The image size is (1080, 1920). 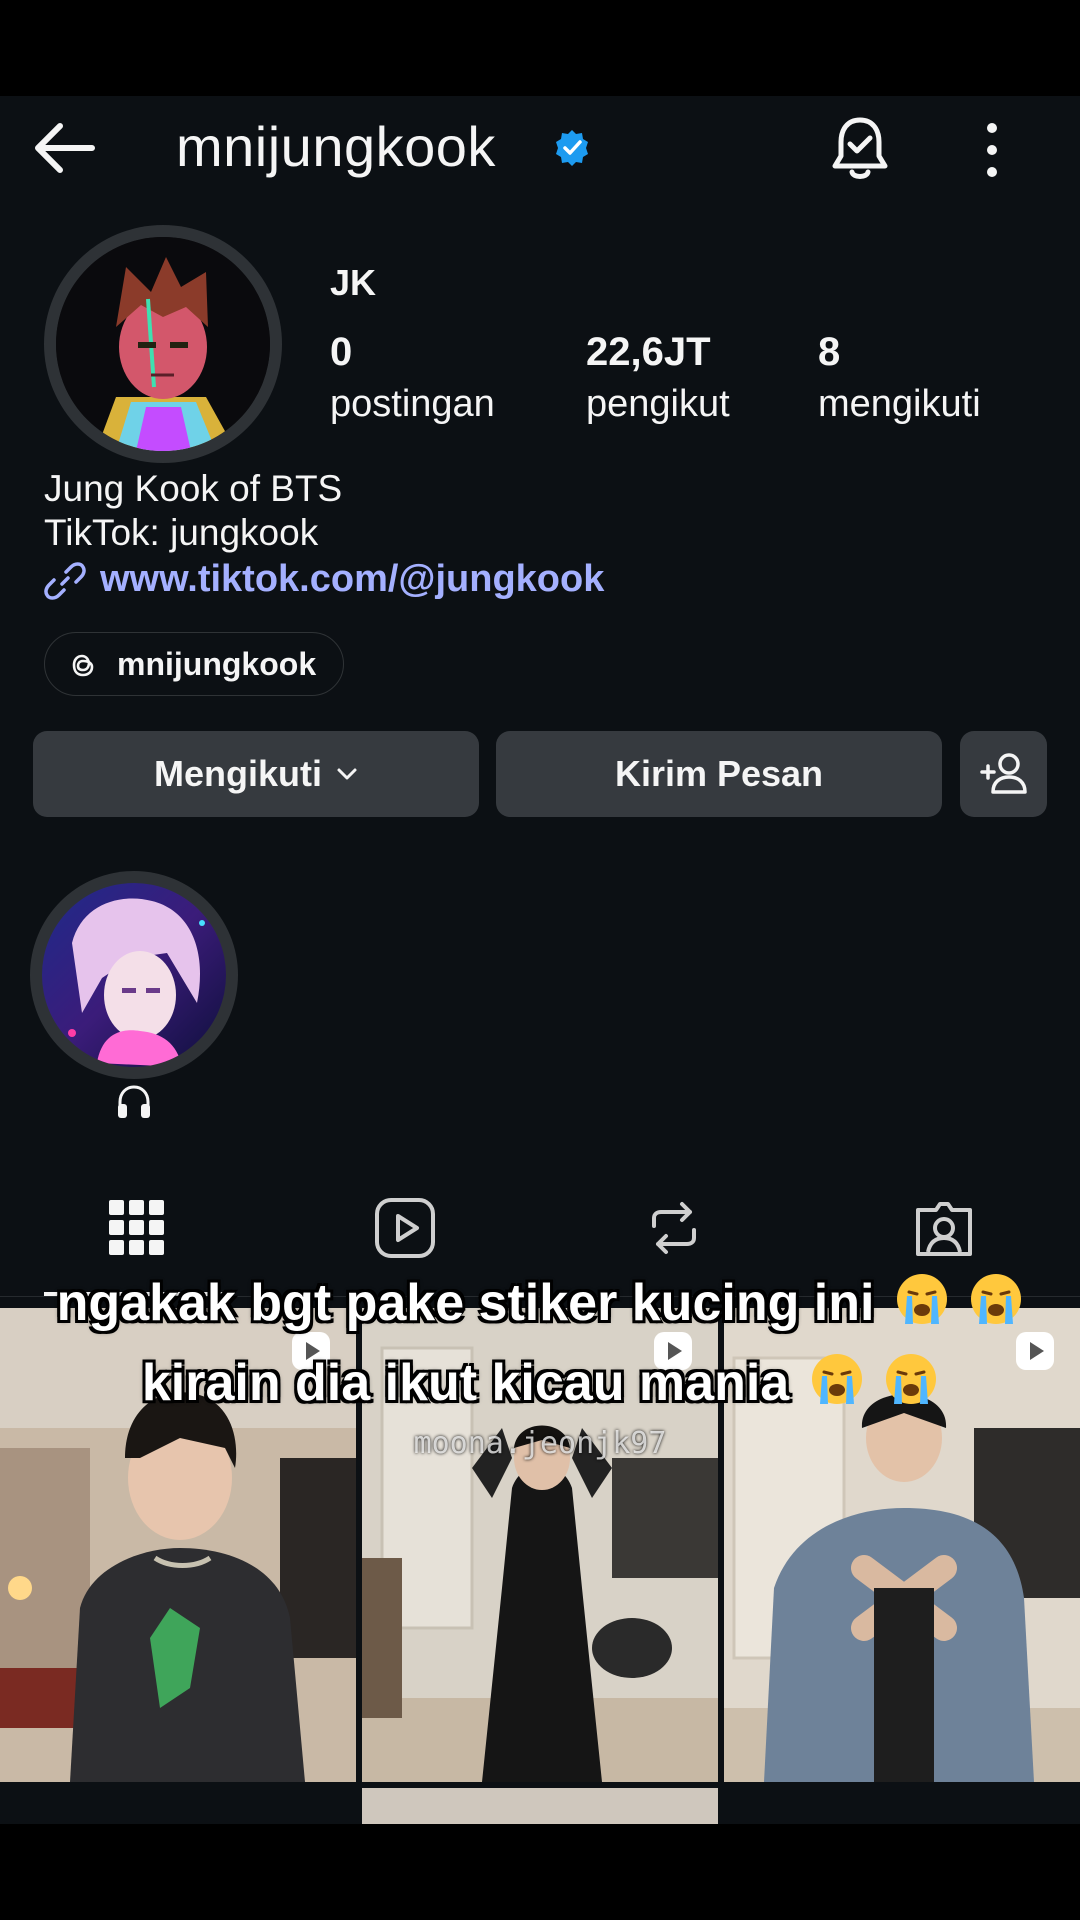 I want to click on display-name: JK, so click(x=353, y=282).